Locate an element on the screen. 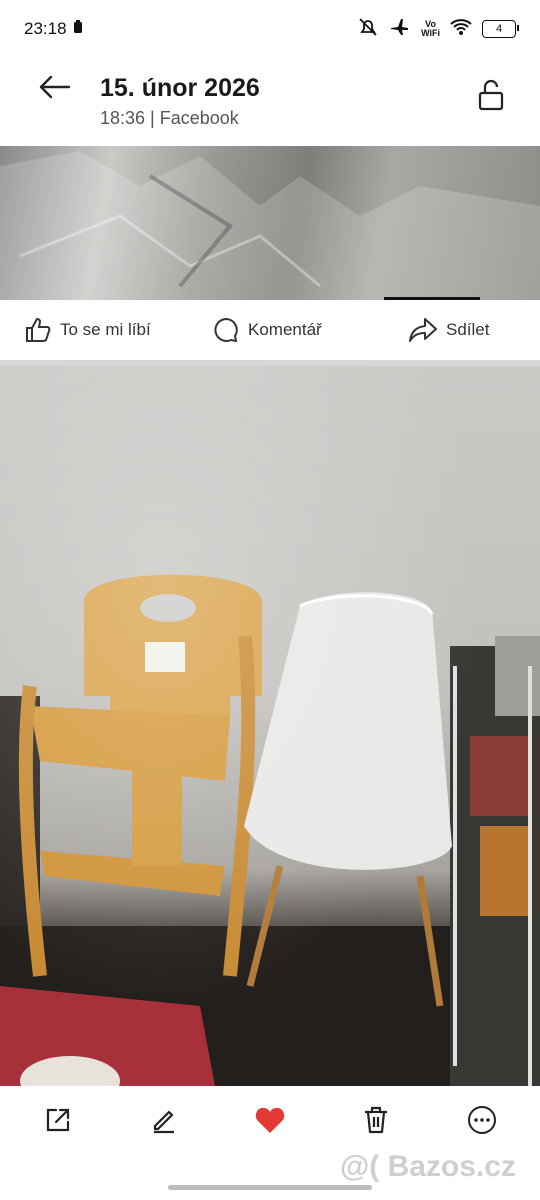  thumbs-up-icon is located at coordinates (38, 329).